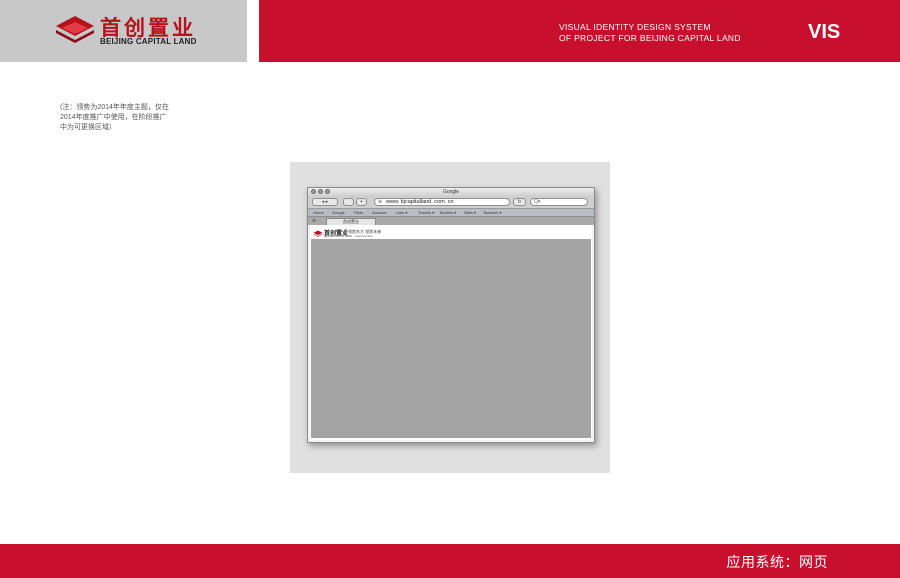  Describe the element at coordinates (420, 202) in the screenshot. I see `address-url: www. bjcapitalland. com. cn` at that location.